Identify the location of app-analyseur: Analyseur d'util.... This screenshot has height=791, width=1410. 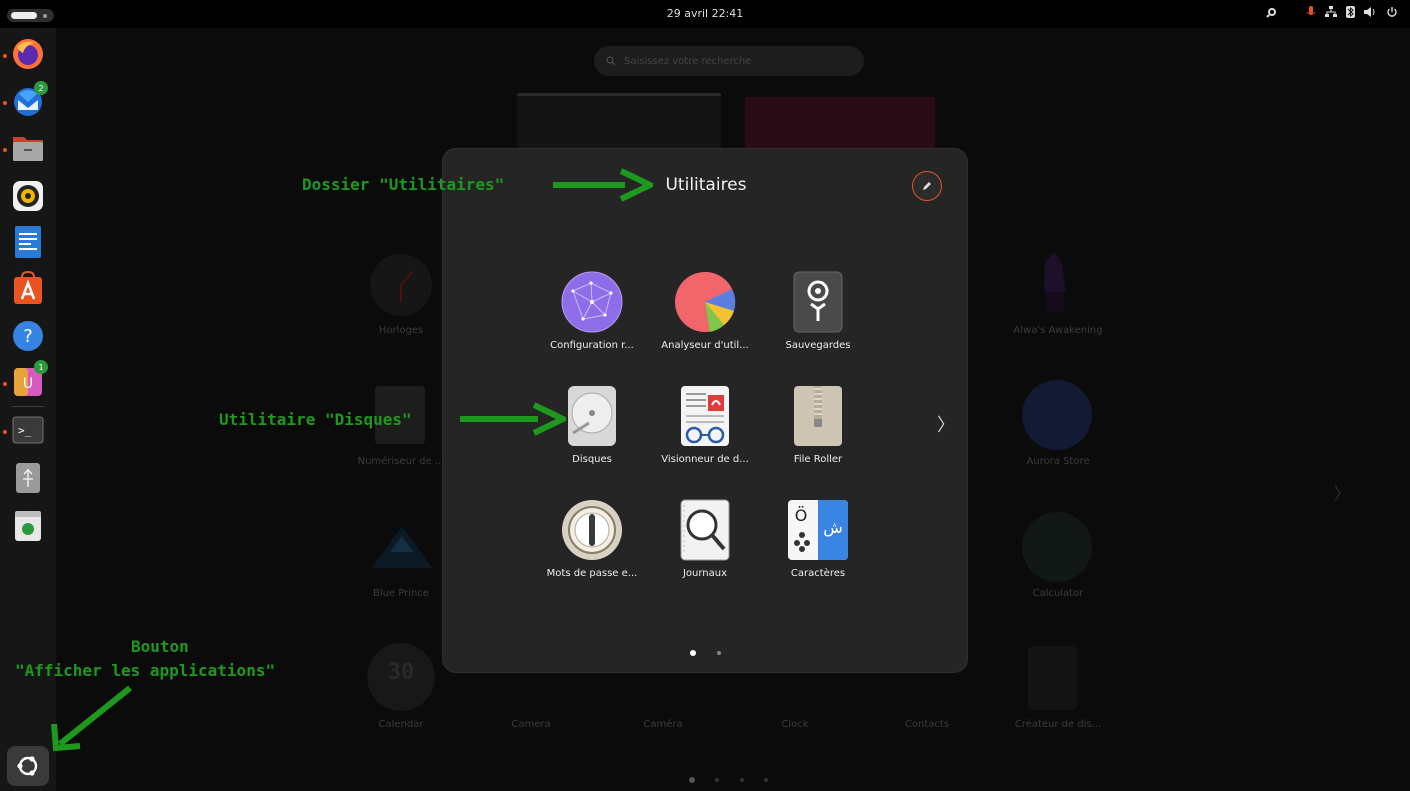
(705, 326).